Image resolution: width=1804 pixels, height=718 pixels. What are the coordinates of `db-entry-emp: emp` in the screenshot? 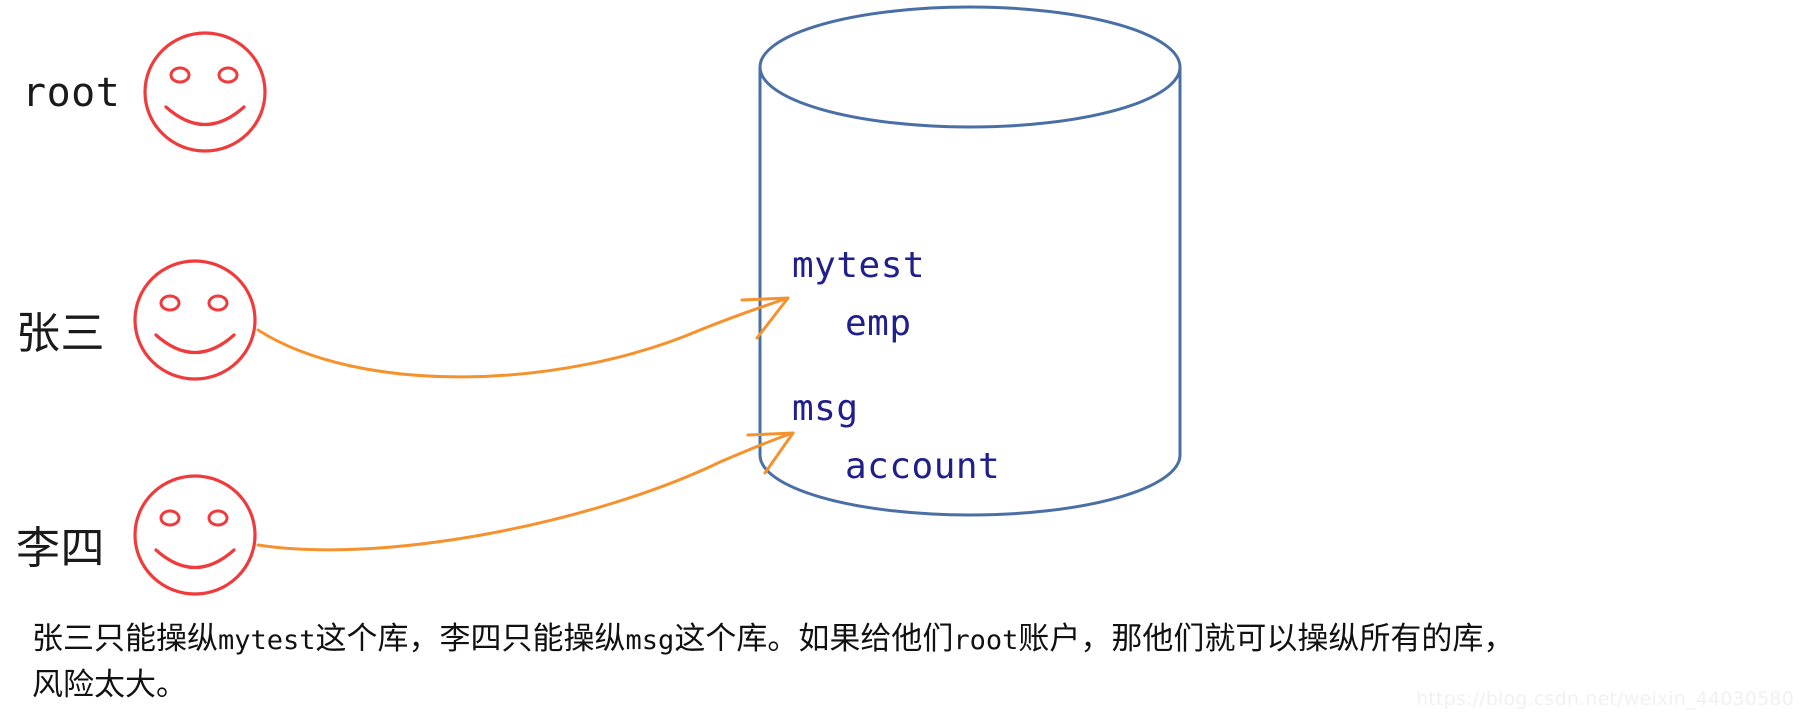 It's located at (878, 323).